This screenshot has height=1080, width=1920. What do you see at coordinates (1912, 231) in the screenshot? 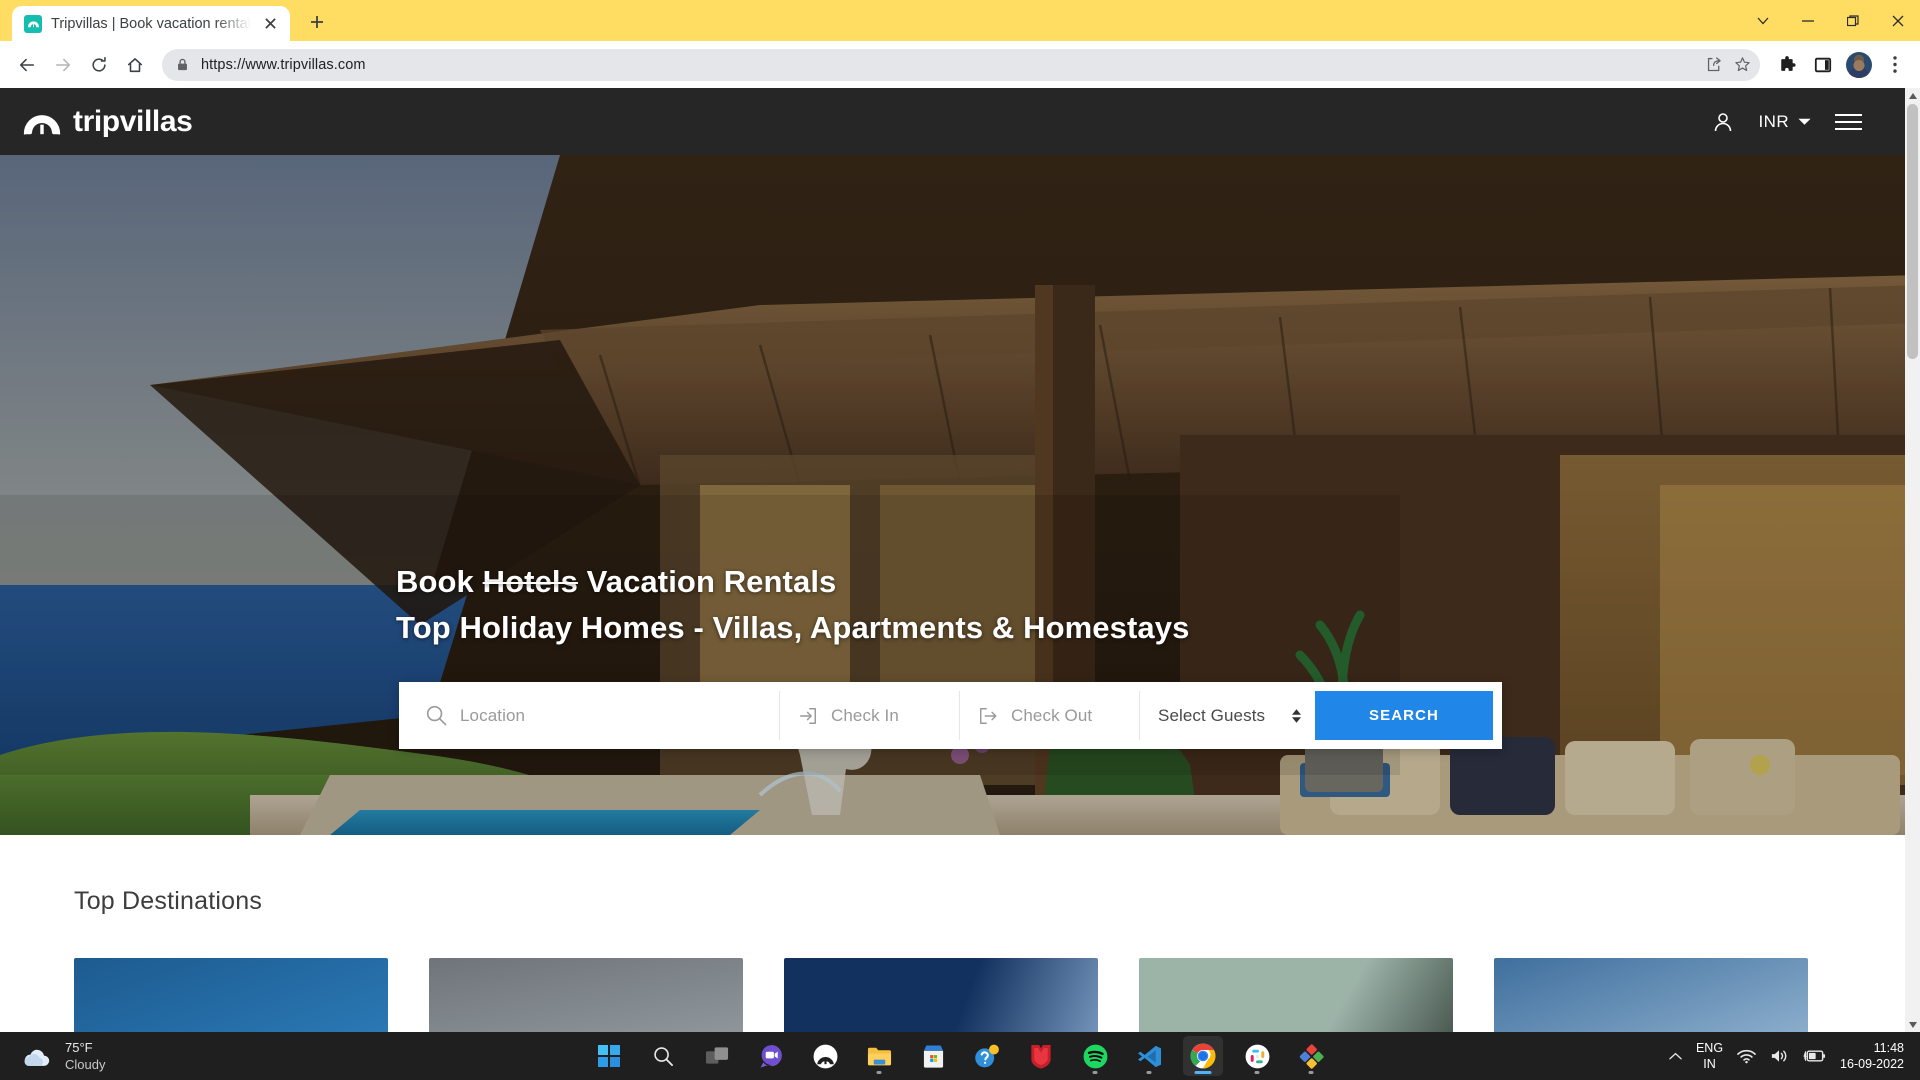
I see `scrollbar-thumb` at bounding box center [1912, 231].